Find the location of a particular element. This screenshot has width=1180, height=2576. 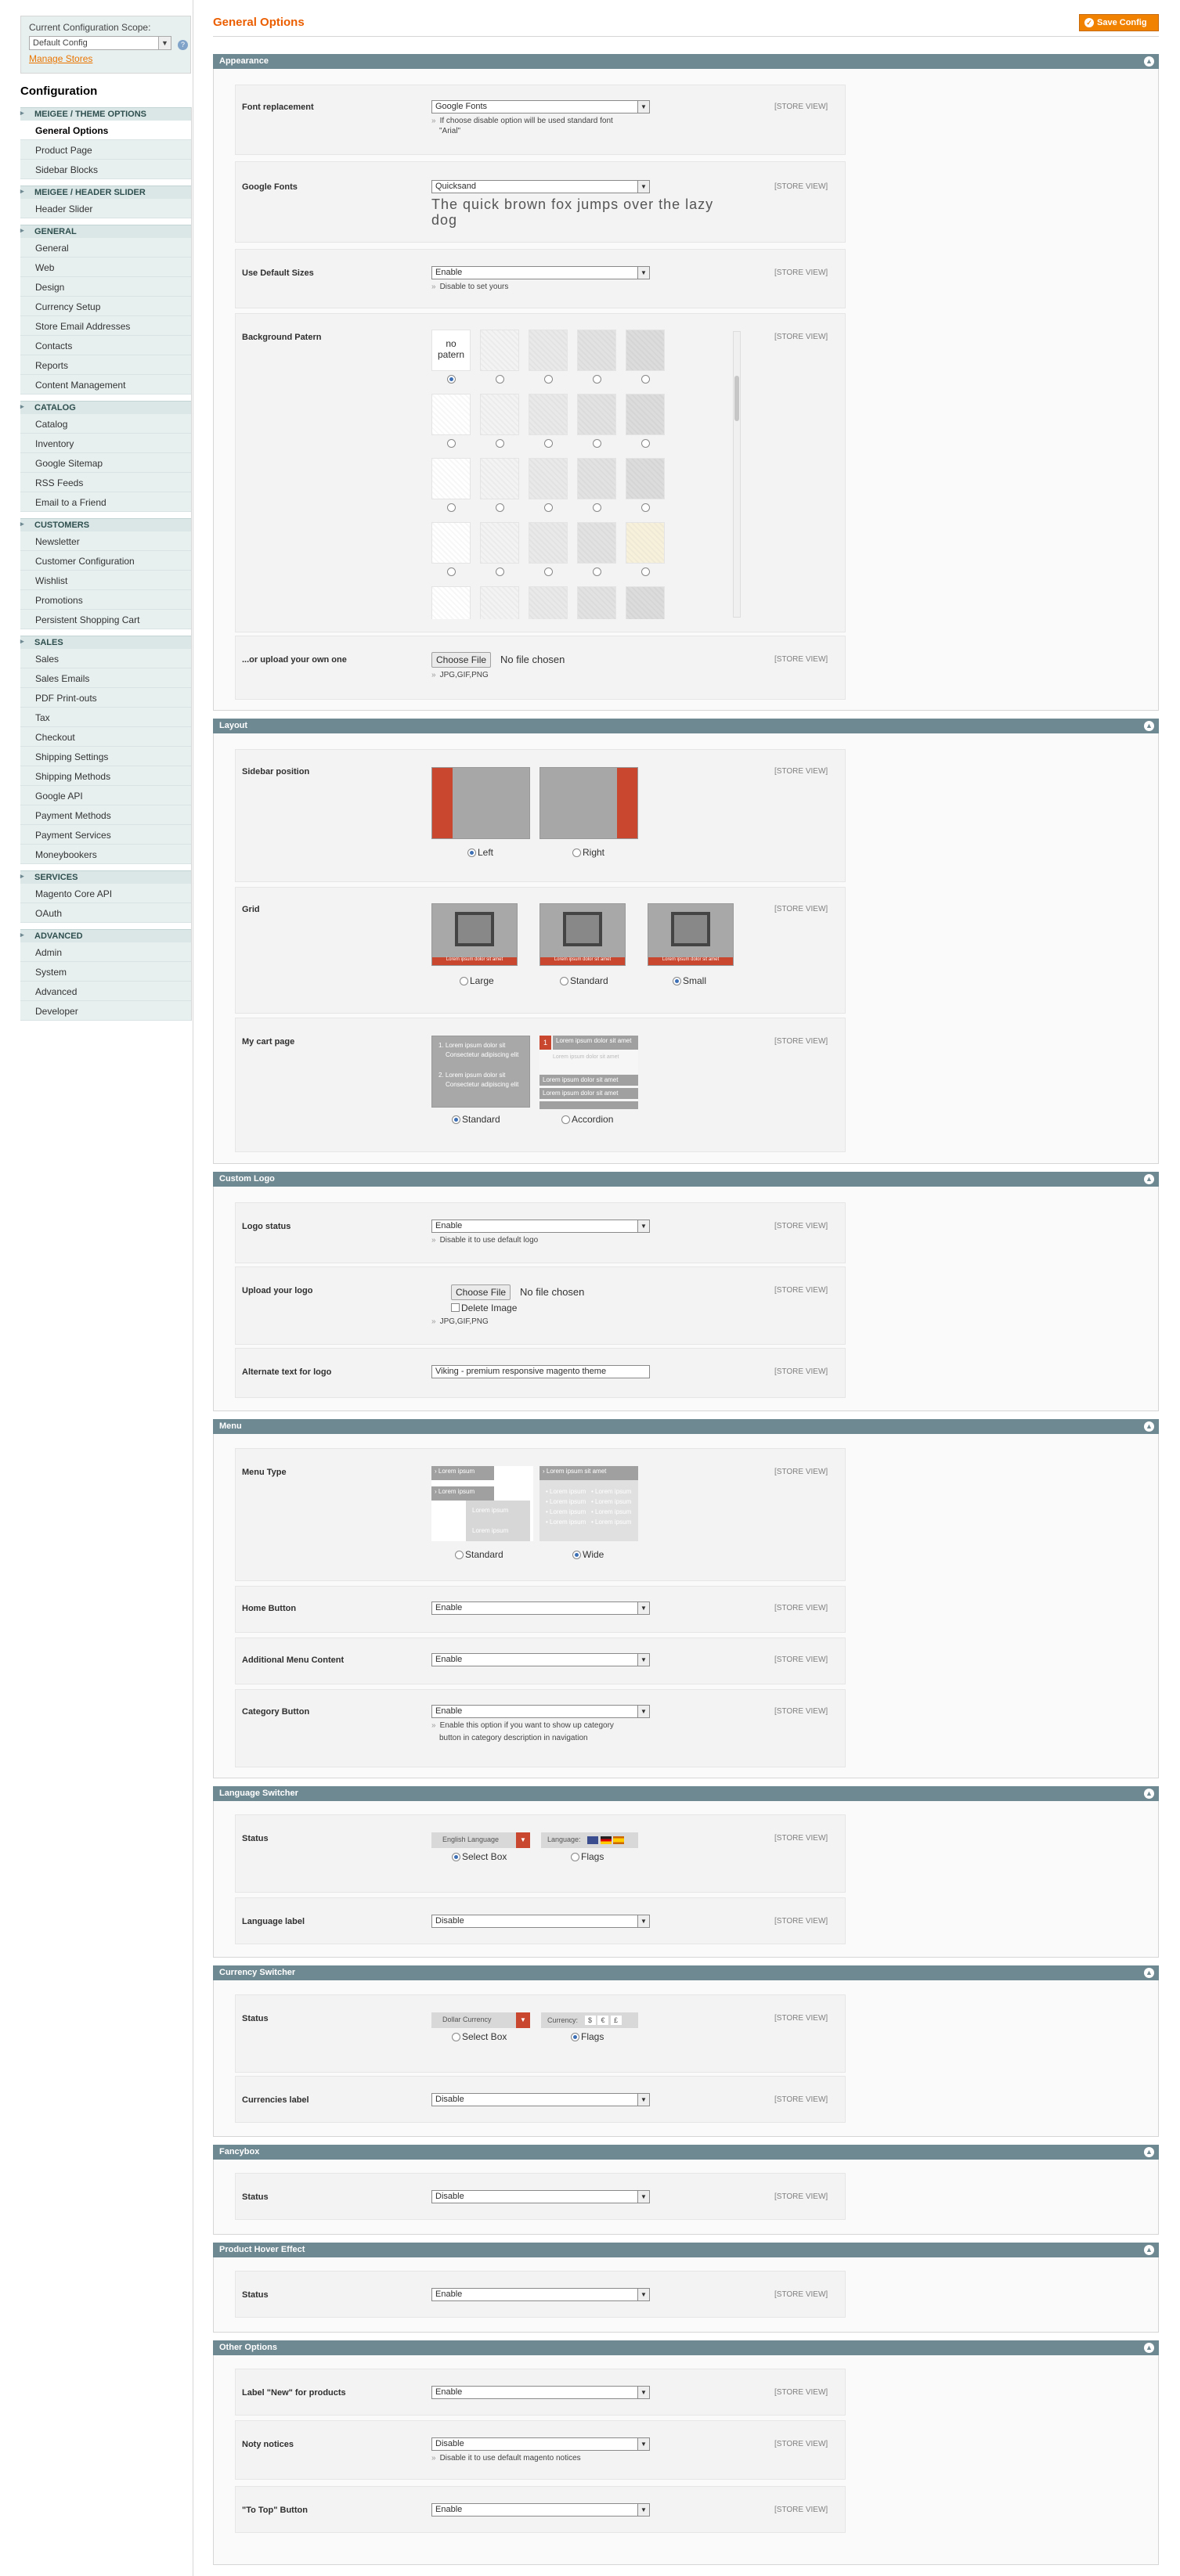

sidebar-section-header: General is located at coordinates (105, 231).